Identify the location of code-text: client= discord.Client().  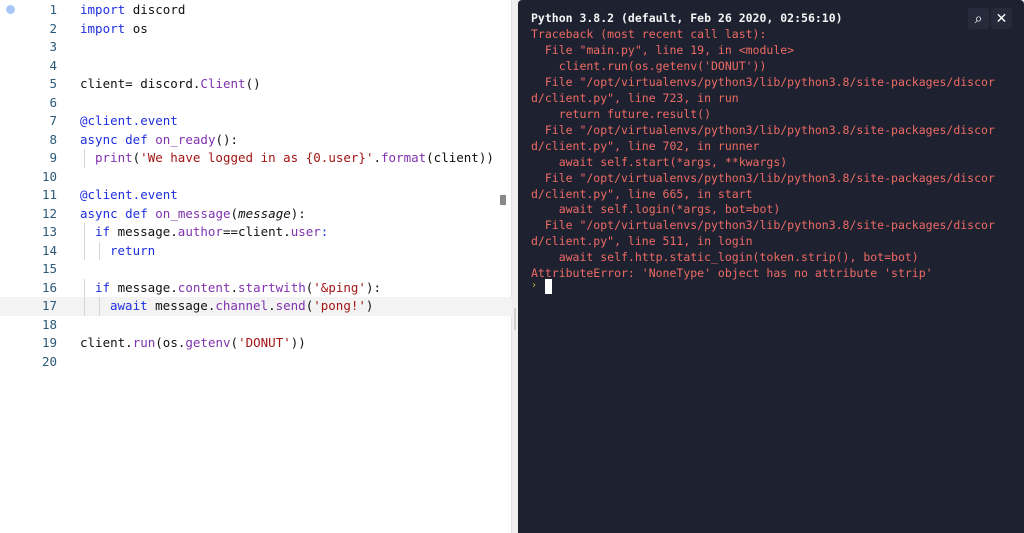
(170, 84).